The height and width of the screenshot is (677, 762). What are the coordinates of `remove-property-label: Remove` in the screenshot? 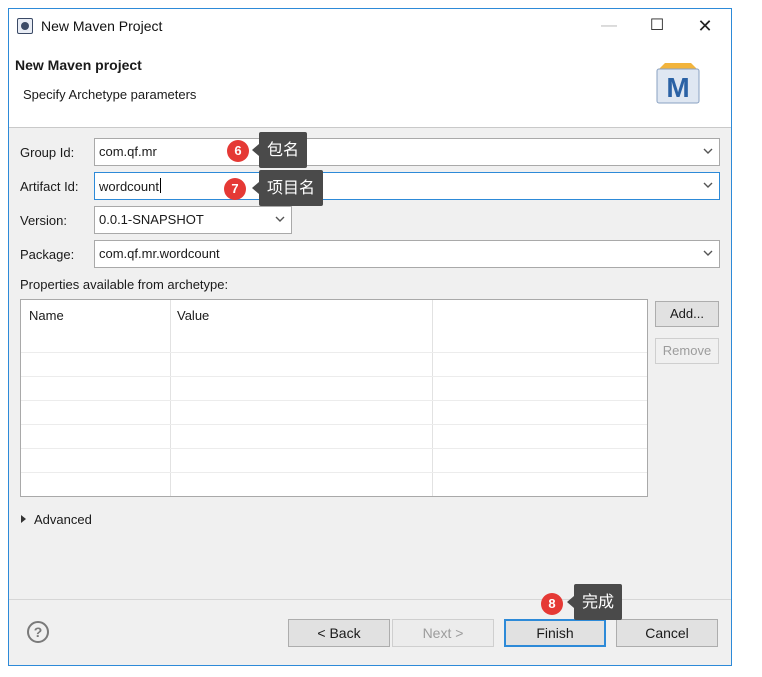 It's located at (687, 350).